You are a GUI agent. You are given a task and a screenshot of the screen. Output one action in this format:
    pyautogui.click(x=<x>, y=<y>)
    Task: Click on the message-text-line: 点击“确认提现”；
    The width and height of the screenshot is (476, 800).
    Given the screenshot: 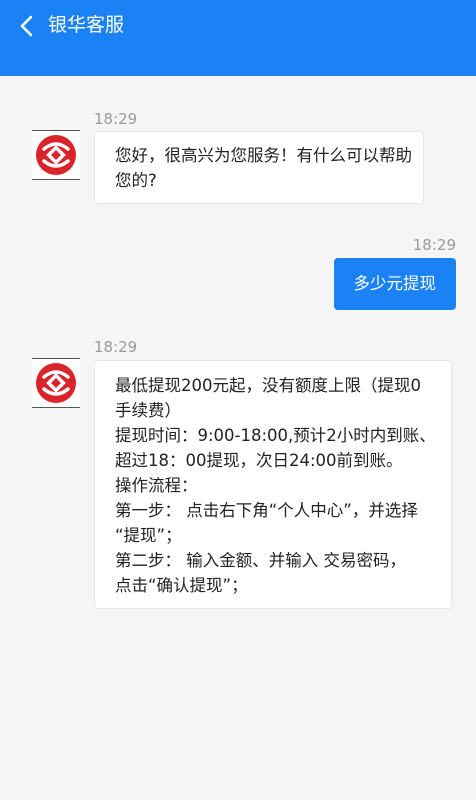 What is the action you would take?
    pyautogui.click(x=181, y=585)
    